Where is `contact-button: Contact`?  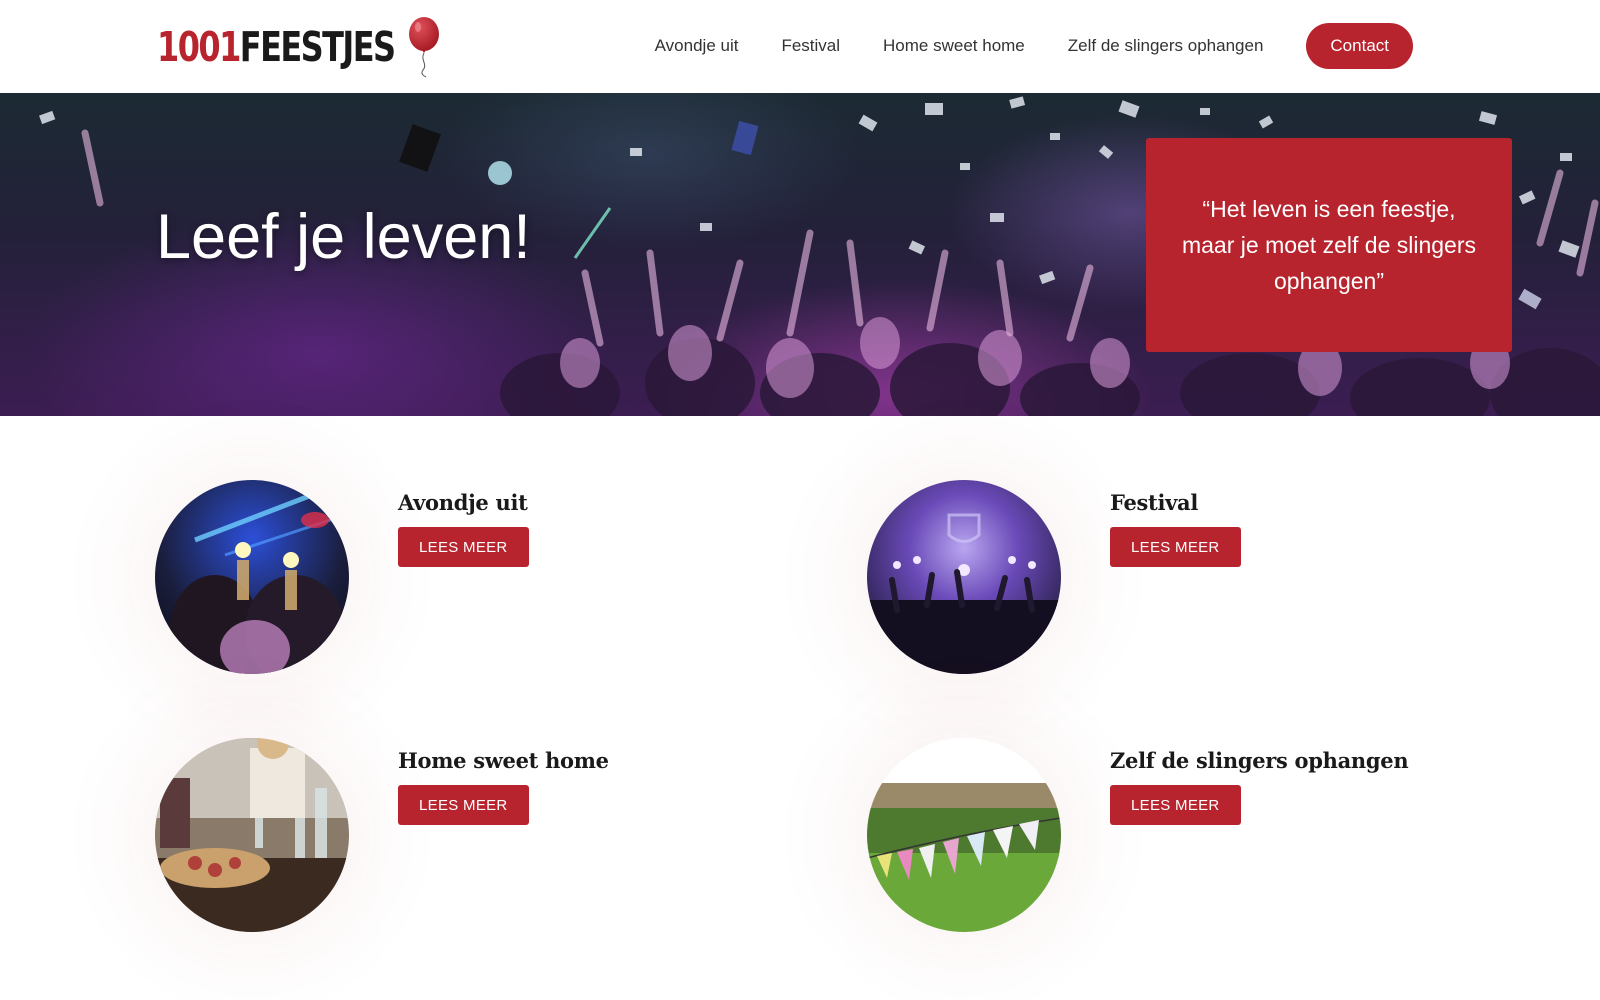 contact-button: Contact is located at coordinates (1359, 46).